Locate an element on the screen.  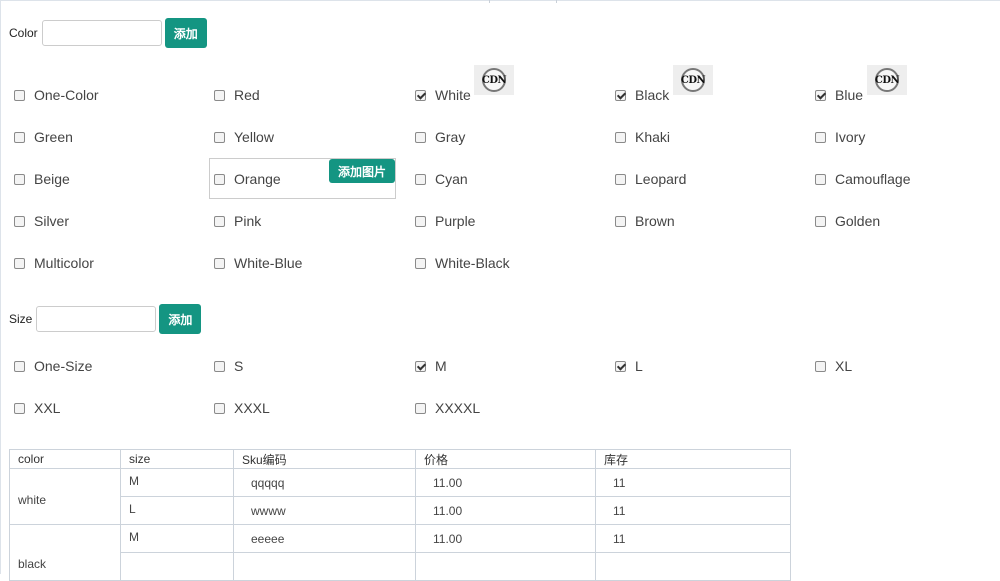
size-option-xl: XL is located at coordinates (833, 366).